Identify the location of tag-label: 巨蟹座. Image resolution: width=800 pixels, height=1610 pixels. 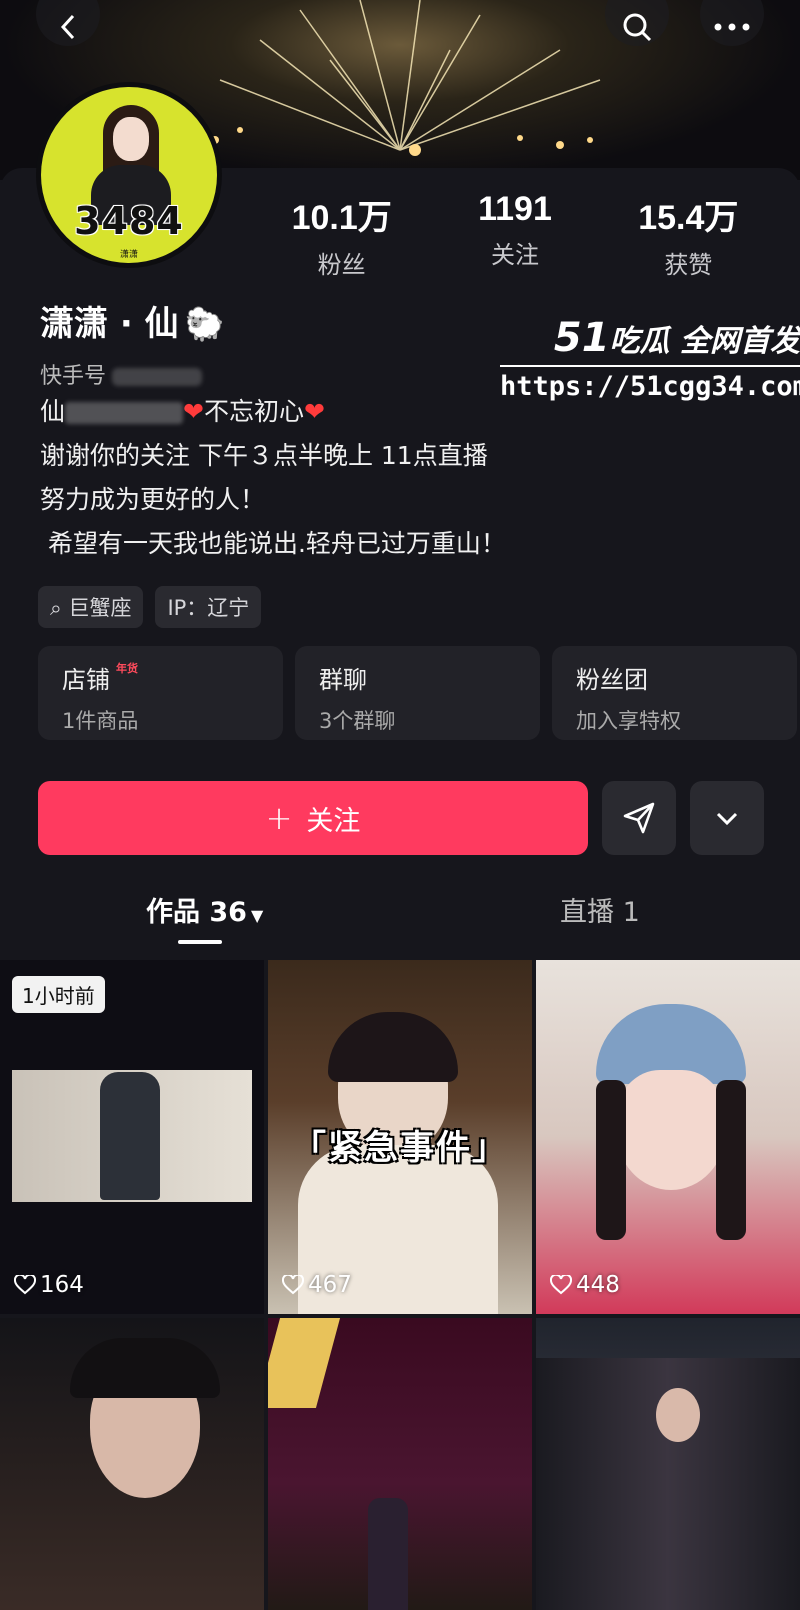
(100, 608).